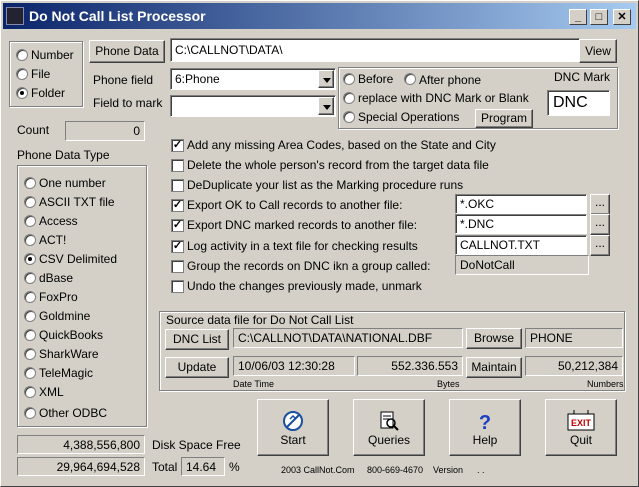 This screenshot has width=639, height=487. Describe the element at coordinates (69, 354) in the screenshot. I see `radio-sharkware-label: SharkWare` at that location.